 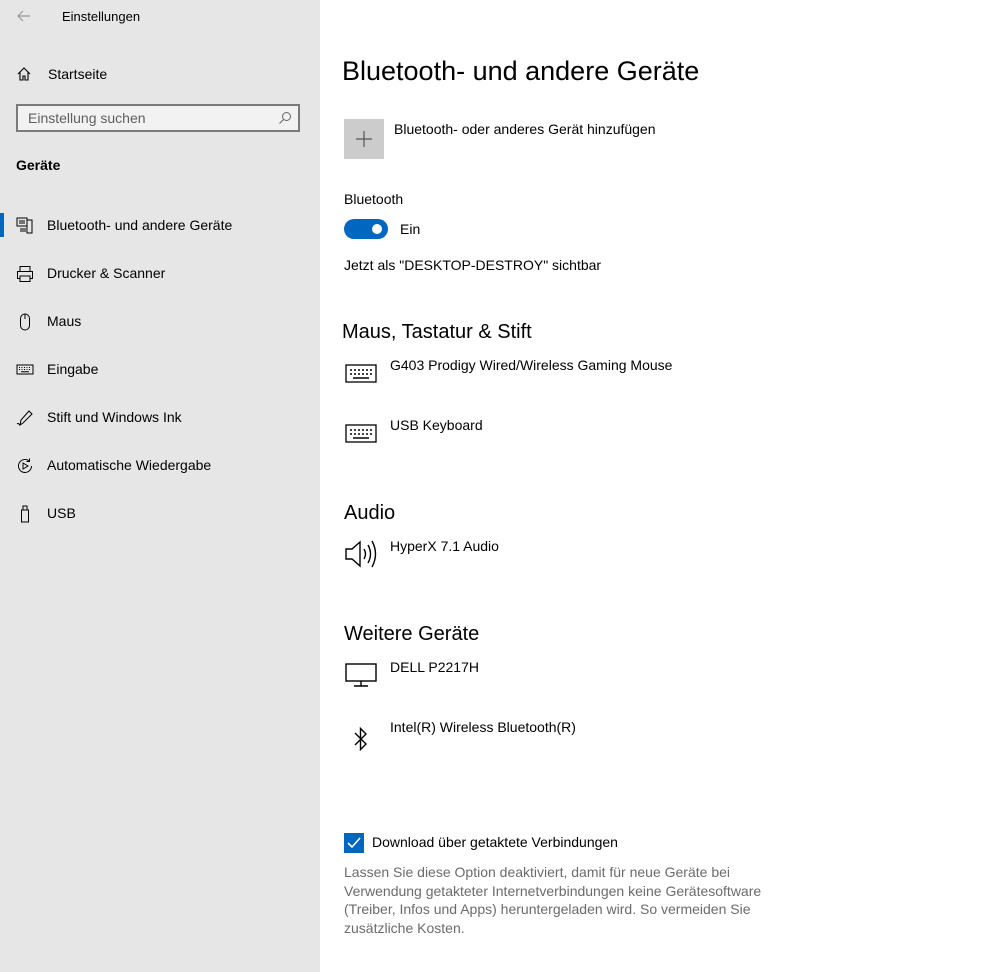 What do you see at coordinates (495, 842) in the screenshot?
I see `metered-download-label: Download über getaktete Verbindungen` at bounding box center [495, 842].